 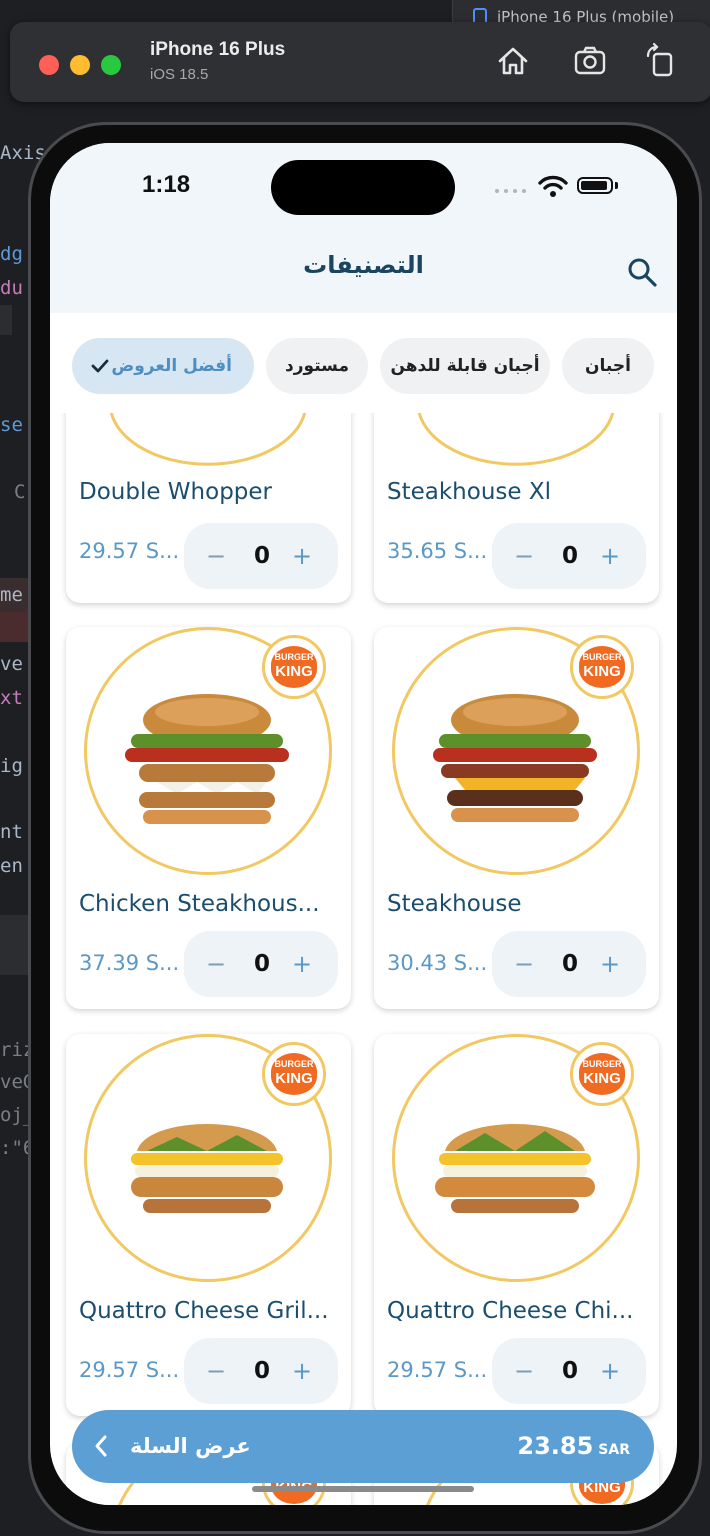 I want to click on dynamic-island, so click(x=363, y=187).